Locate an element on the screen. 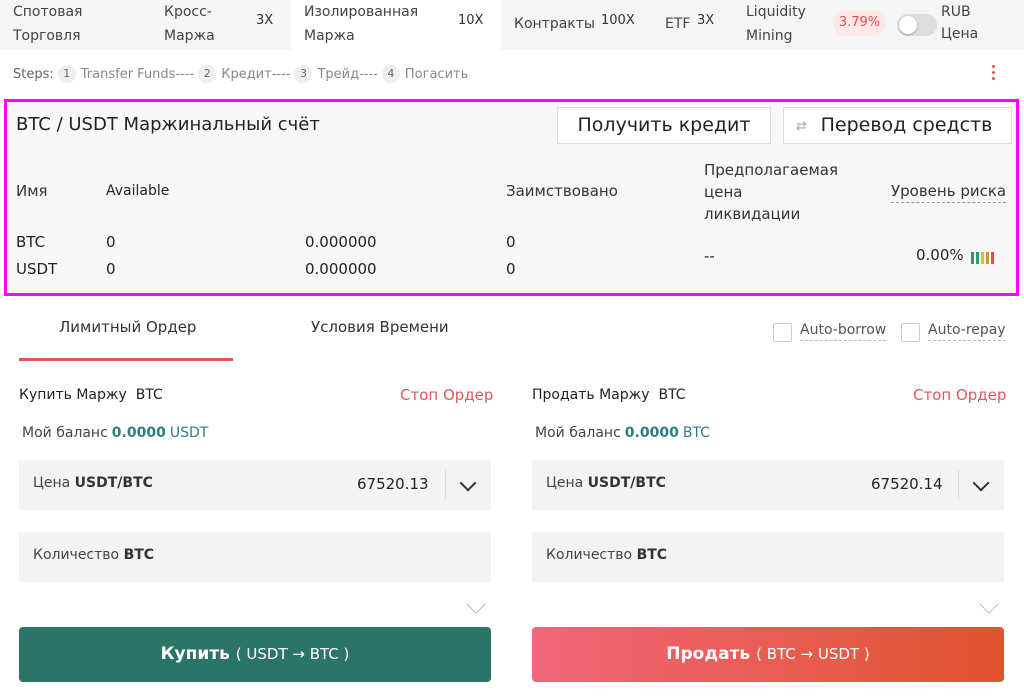 This screenshot has height=700, width=1024. auto-repay-checkbox is located at coordinates (910, 332).